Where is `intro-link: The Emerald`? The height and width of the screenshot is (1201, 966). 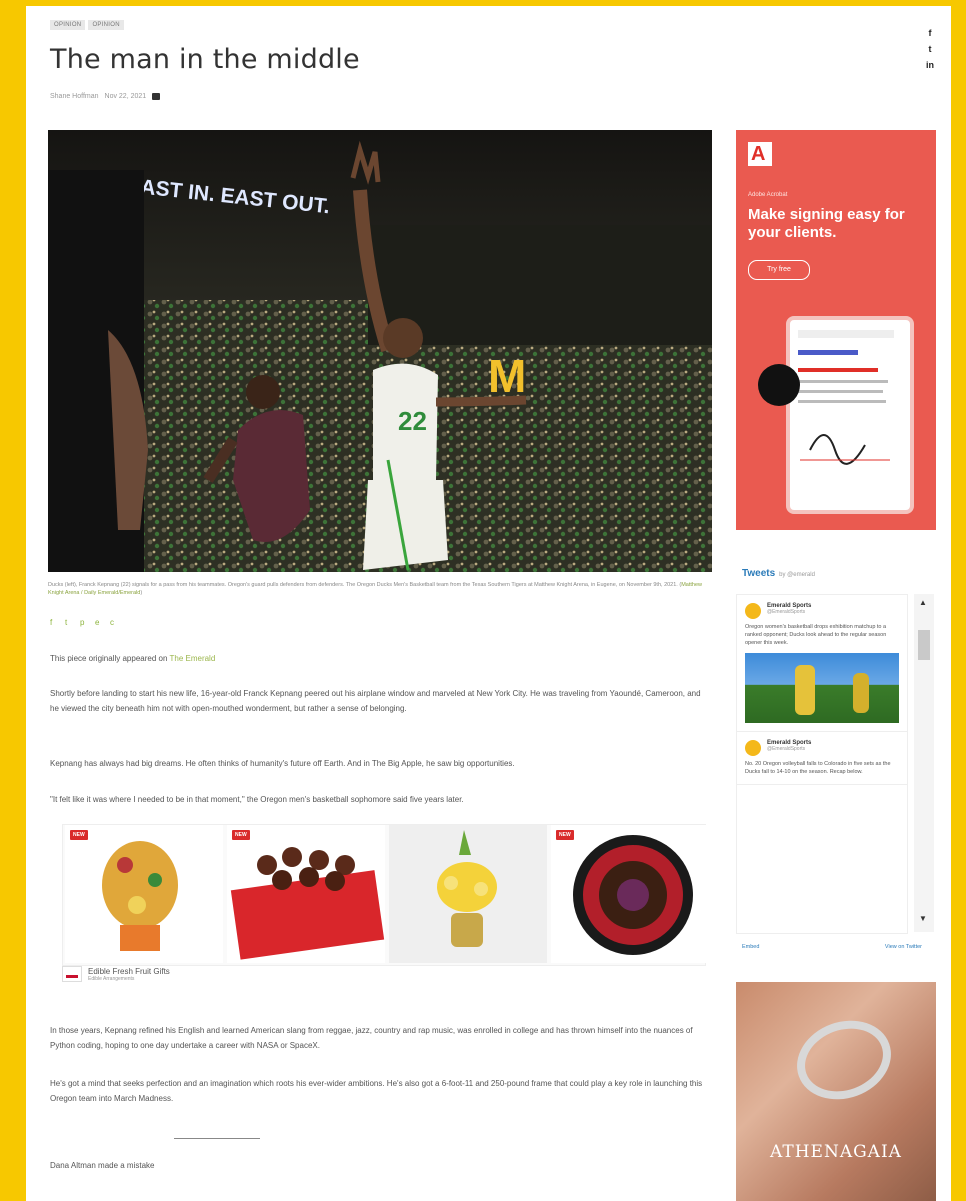 intro-link: The Emerald is located at coordinates (192, 658).